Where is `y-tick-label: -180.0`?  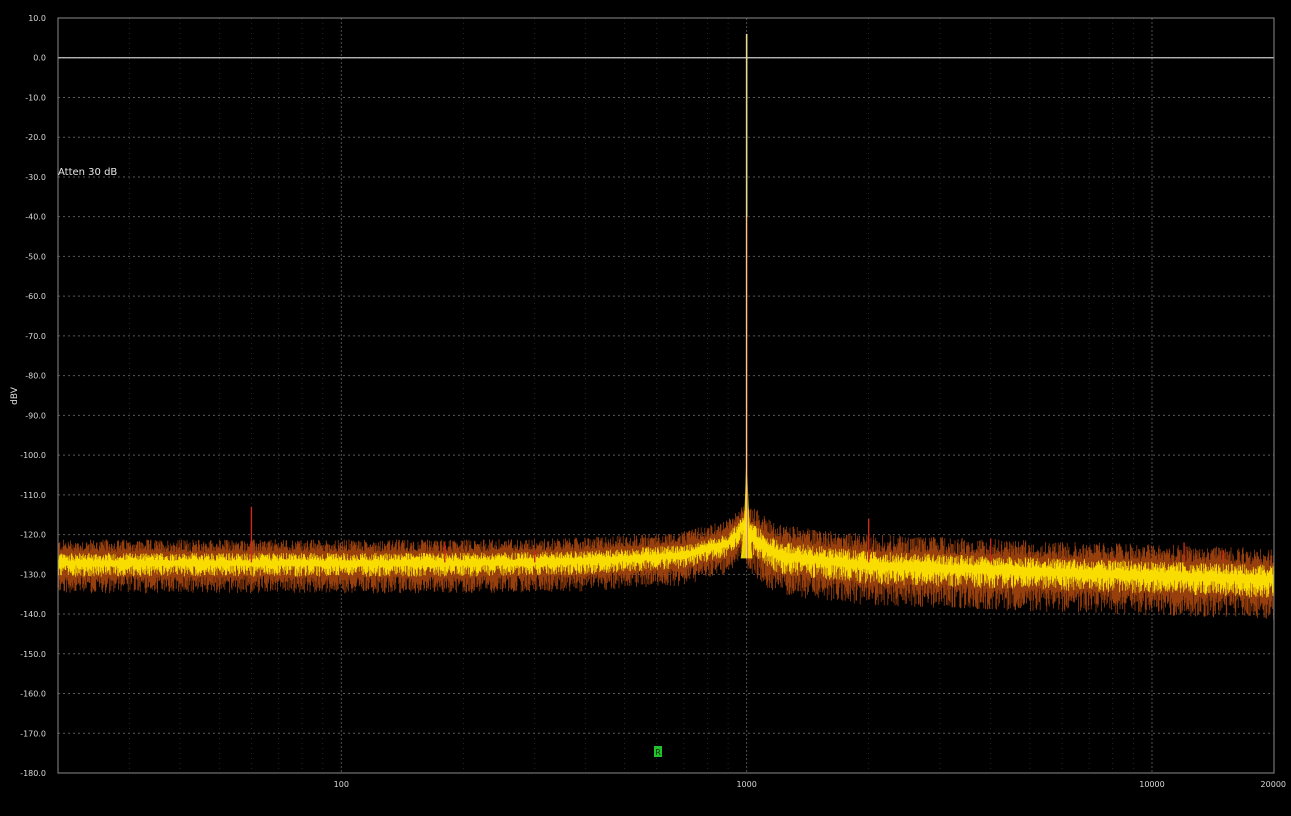
y-tick-label: -180.0 is located at coordinates (33, 773).